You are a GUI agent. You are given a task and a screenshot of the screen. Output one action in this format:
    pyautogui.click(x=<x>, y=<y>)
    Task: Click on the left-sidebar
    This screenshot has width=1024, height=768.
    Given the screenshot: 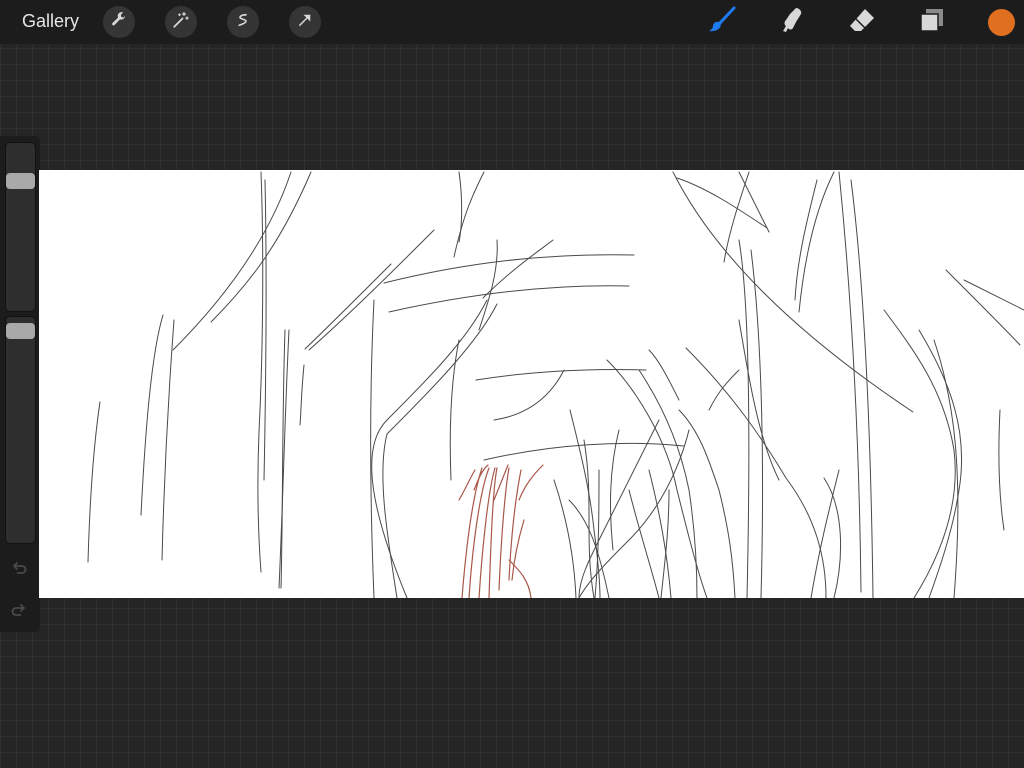 What is the action you would take?
    pyautogui.click(x=20, y=384)
    